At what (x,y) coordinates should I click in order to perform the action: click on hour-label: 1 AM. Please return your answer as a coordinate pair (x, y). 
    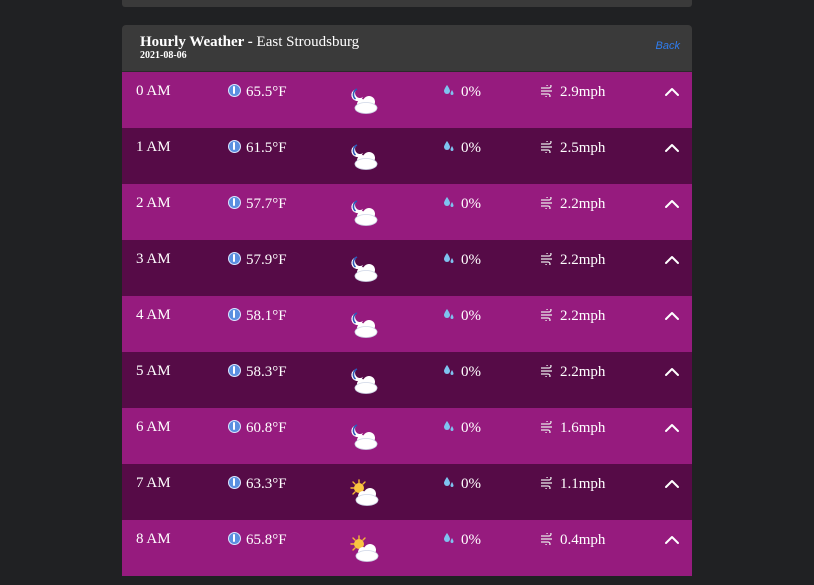
    Looking at the image, I should click on (153, 147).